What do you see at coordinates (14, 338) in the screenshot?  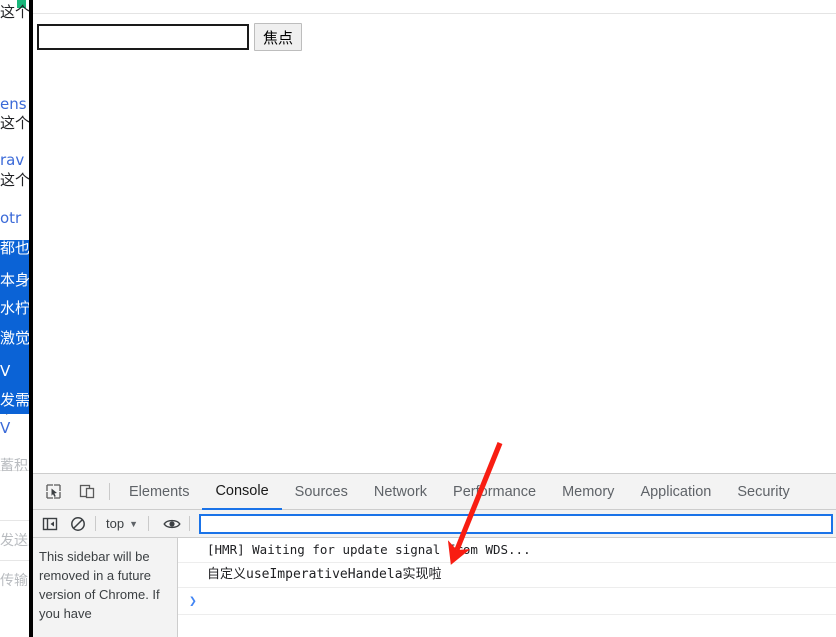 I see `background-text-line: 激觉` at bounding box center [14, 338].